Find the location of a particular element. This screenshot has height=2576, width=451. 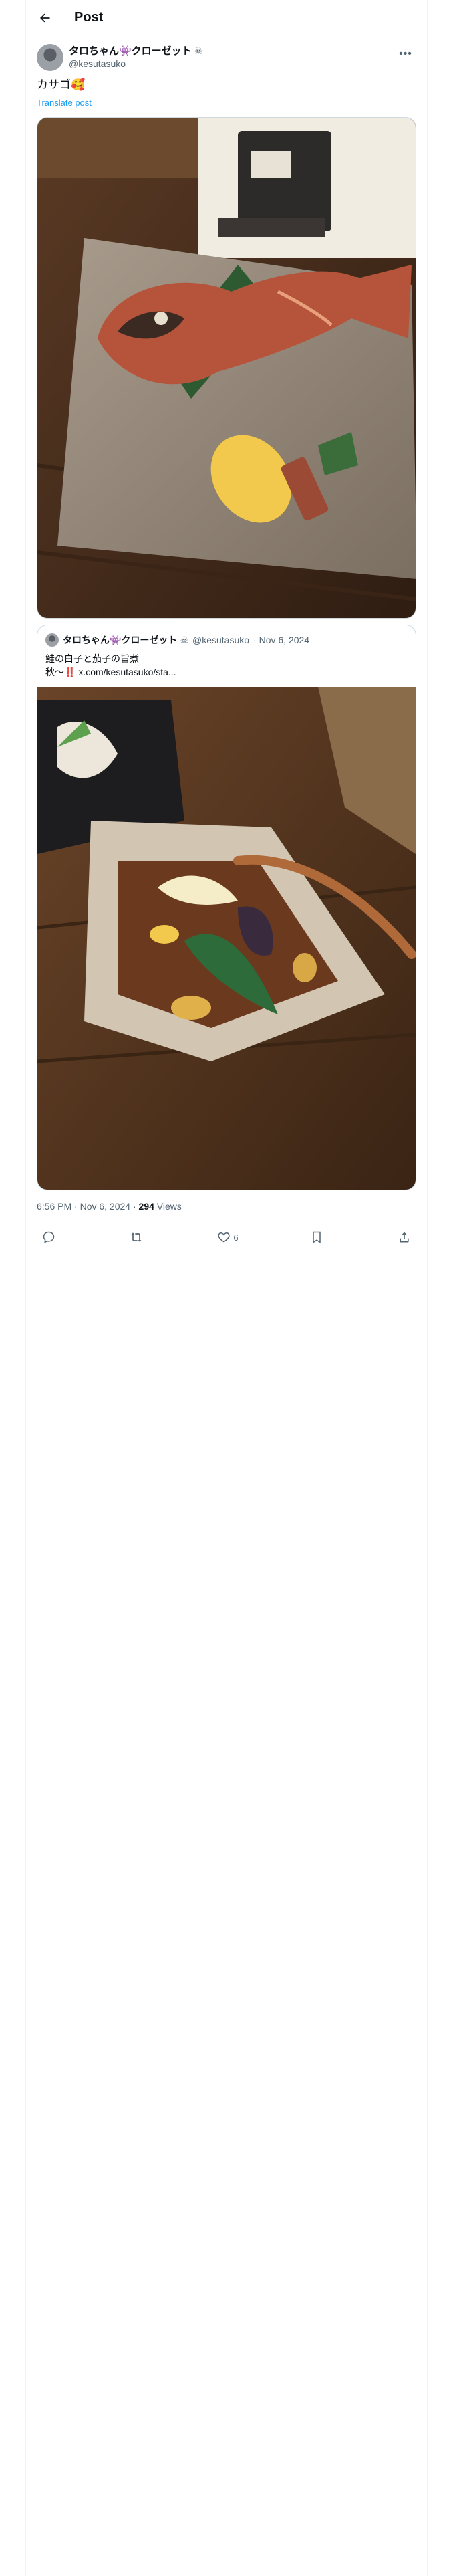

author-handle: @kesutasuko is located at coordinates (97, 64).